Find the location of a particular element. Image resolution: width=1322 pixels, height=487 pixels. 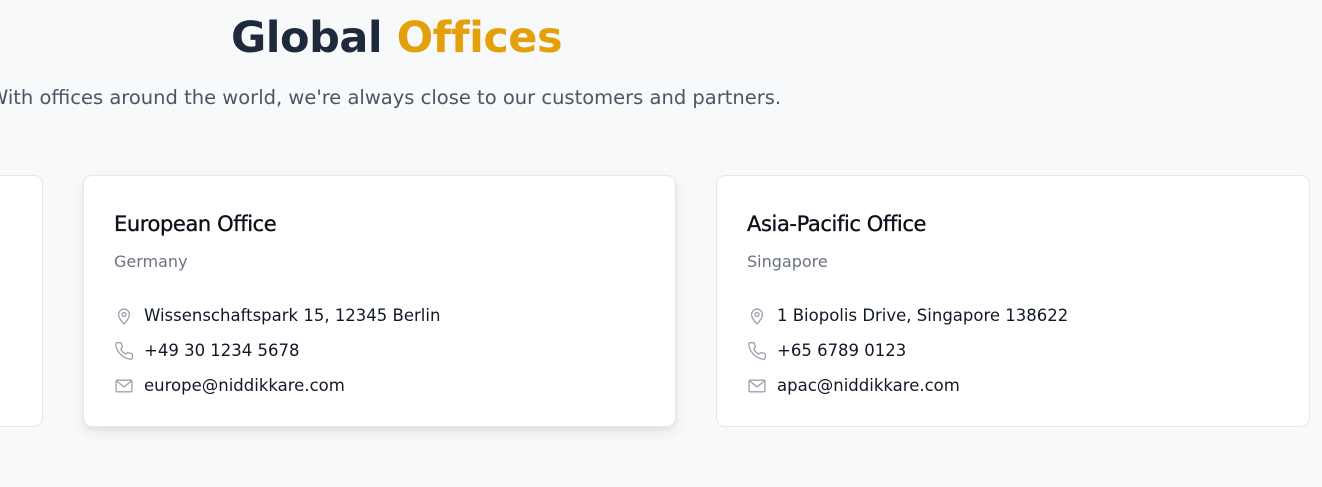

office-phone-row: +65 6789 0123 is located at coordinates (826, 351).